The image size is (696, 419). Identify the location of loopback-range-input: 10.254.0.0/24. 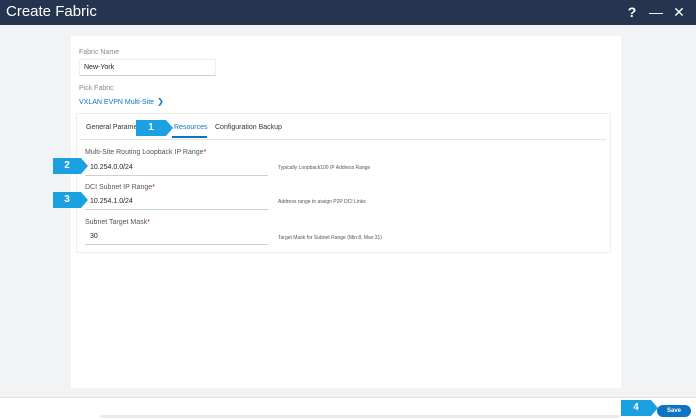
(176, 167).